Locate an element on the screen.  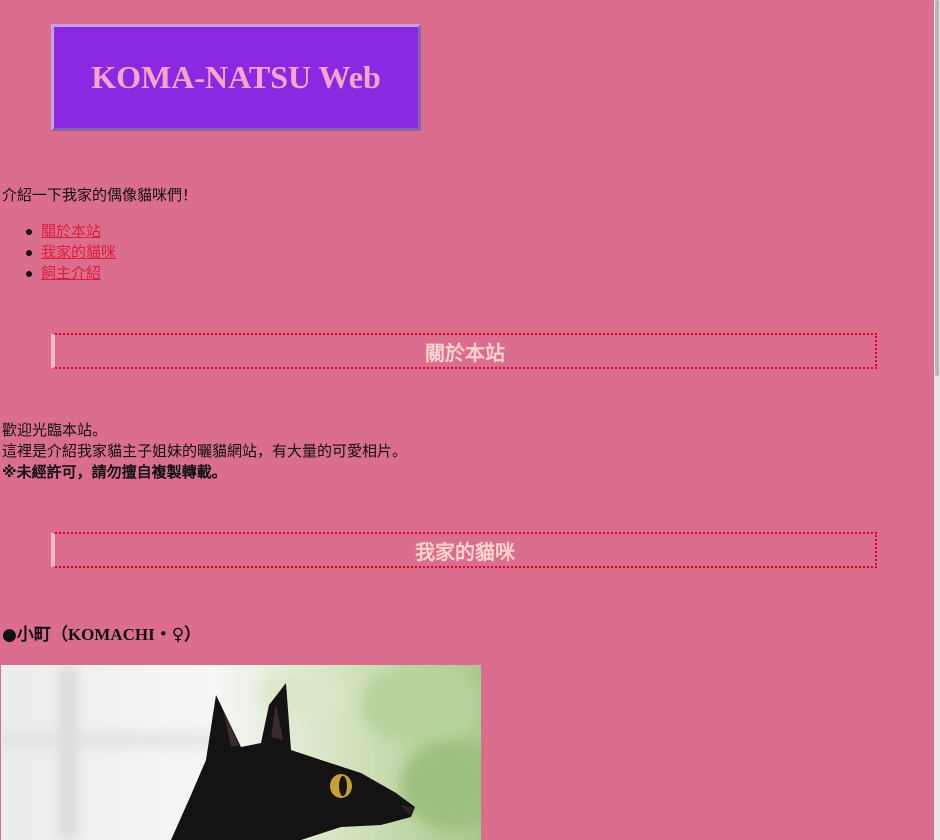
section-heading-cats-text: 我家的貓咪 is located at coordinates (465, 551).